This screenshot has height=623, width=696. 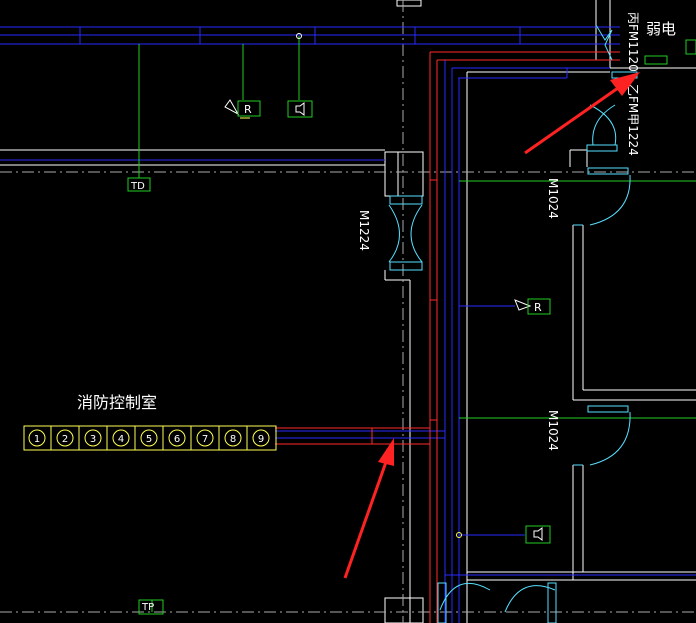 What do you see at coordinates (117, 402) in the screenshot?
I see `fire-control-room-label: 消防控制室` at bounding box center [117, 402].